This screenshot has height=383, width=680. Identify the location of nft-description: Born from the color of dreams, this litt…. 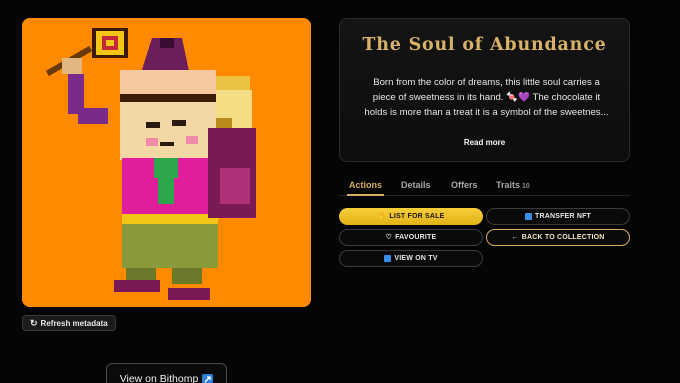
(486, 97).